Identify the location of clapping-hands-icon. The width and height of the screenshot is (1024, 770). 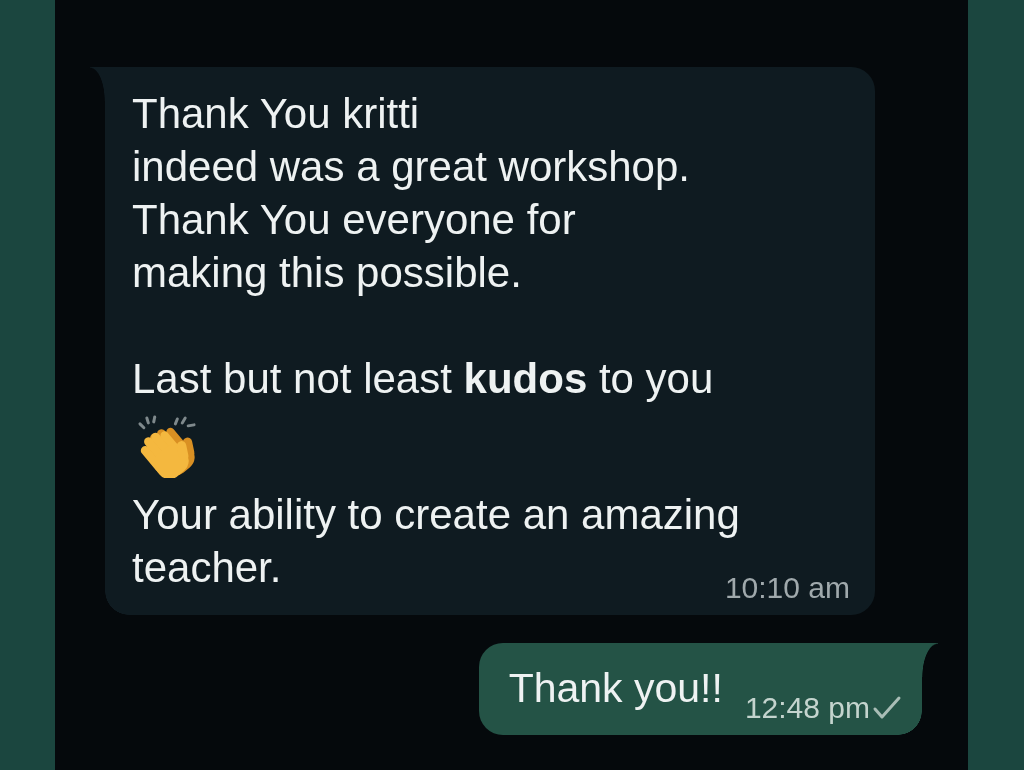
(167, 446).